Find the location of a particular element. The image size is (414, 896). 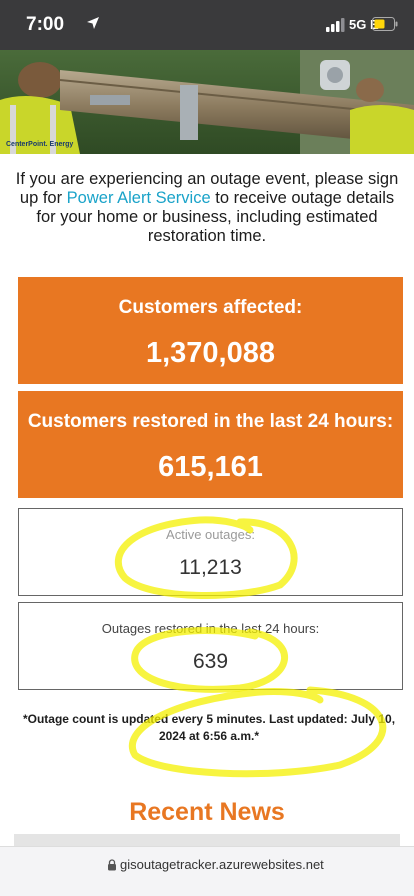

news-item-placeholder is located at coordinates (207, 840).